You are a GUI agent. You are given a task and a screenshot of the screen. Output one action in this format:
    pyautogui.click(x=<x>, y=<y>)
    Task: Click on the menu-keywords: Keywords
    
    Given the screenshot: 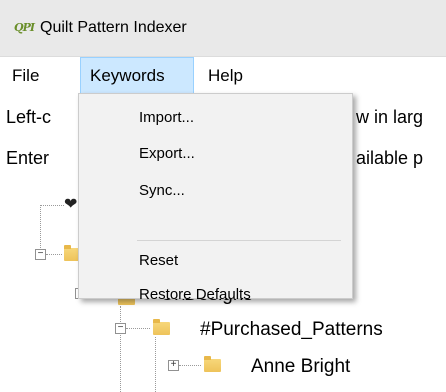 What is the action you would take?
    pyautogui.click(x=137, y=75)
    